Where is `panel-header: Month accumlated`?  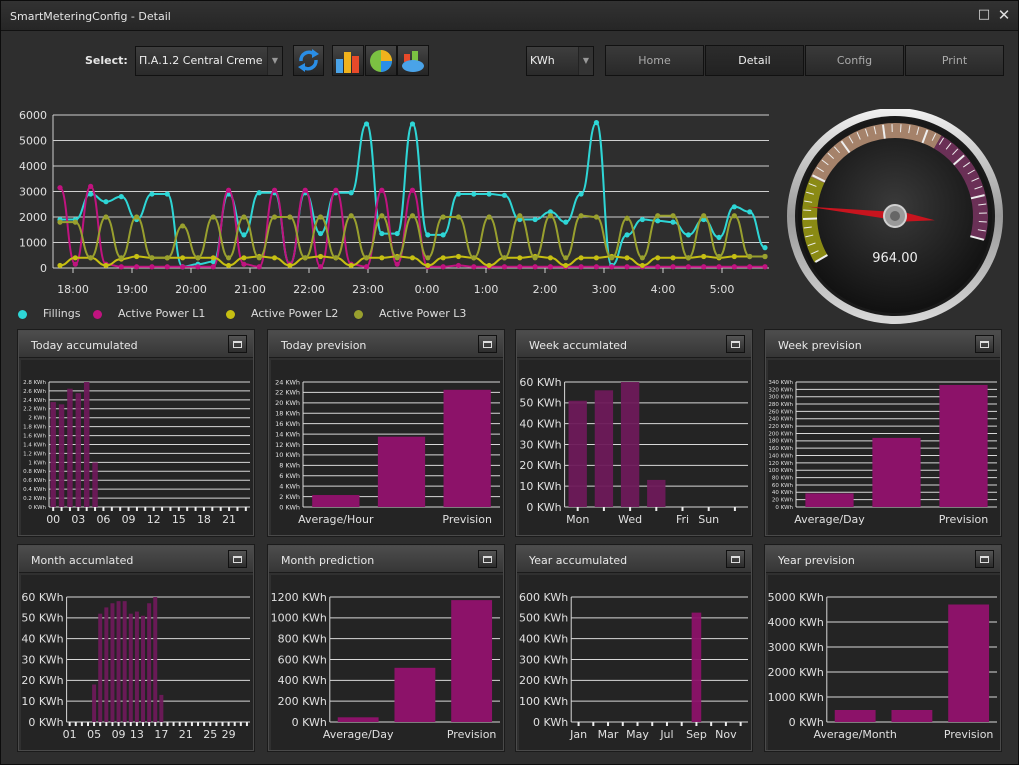 panel-header: Month accumlated is located at coordinates (136, 559).